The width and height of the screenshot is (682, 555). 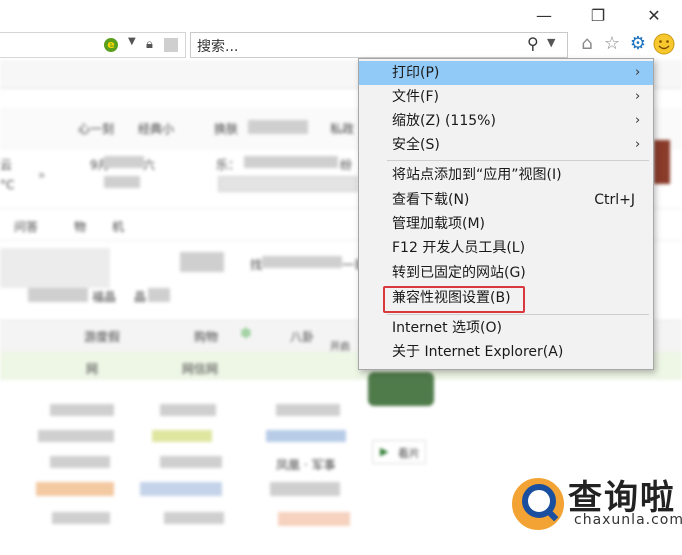 I want to click on music-text: 乐：, so click(x=228, y=165).